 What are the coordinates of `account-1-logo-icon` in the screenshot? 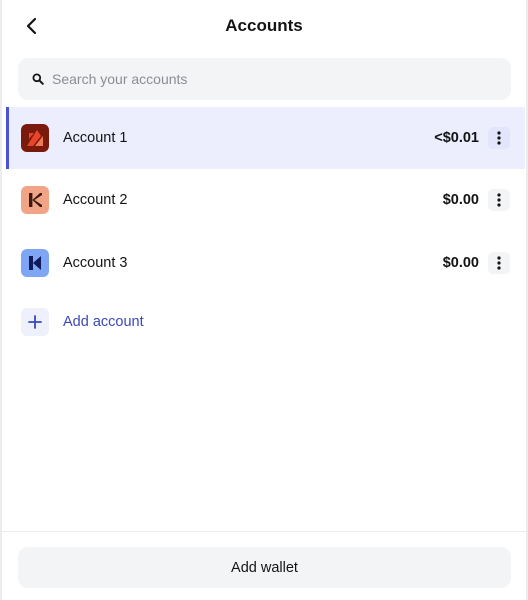 It's located at (35, 138).